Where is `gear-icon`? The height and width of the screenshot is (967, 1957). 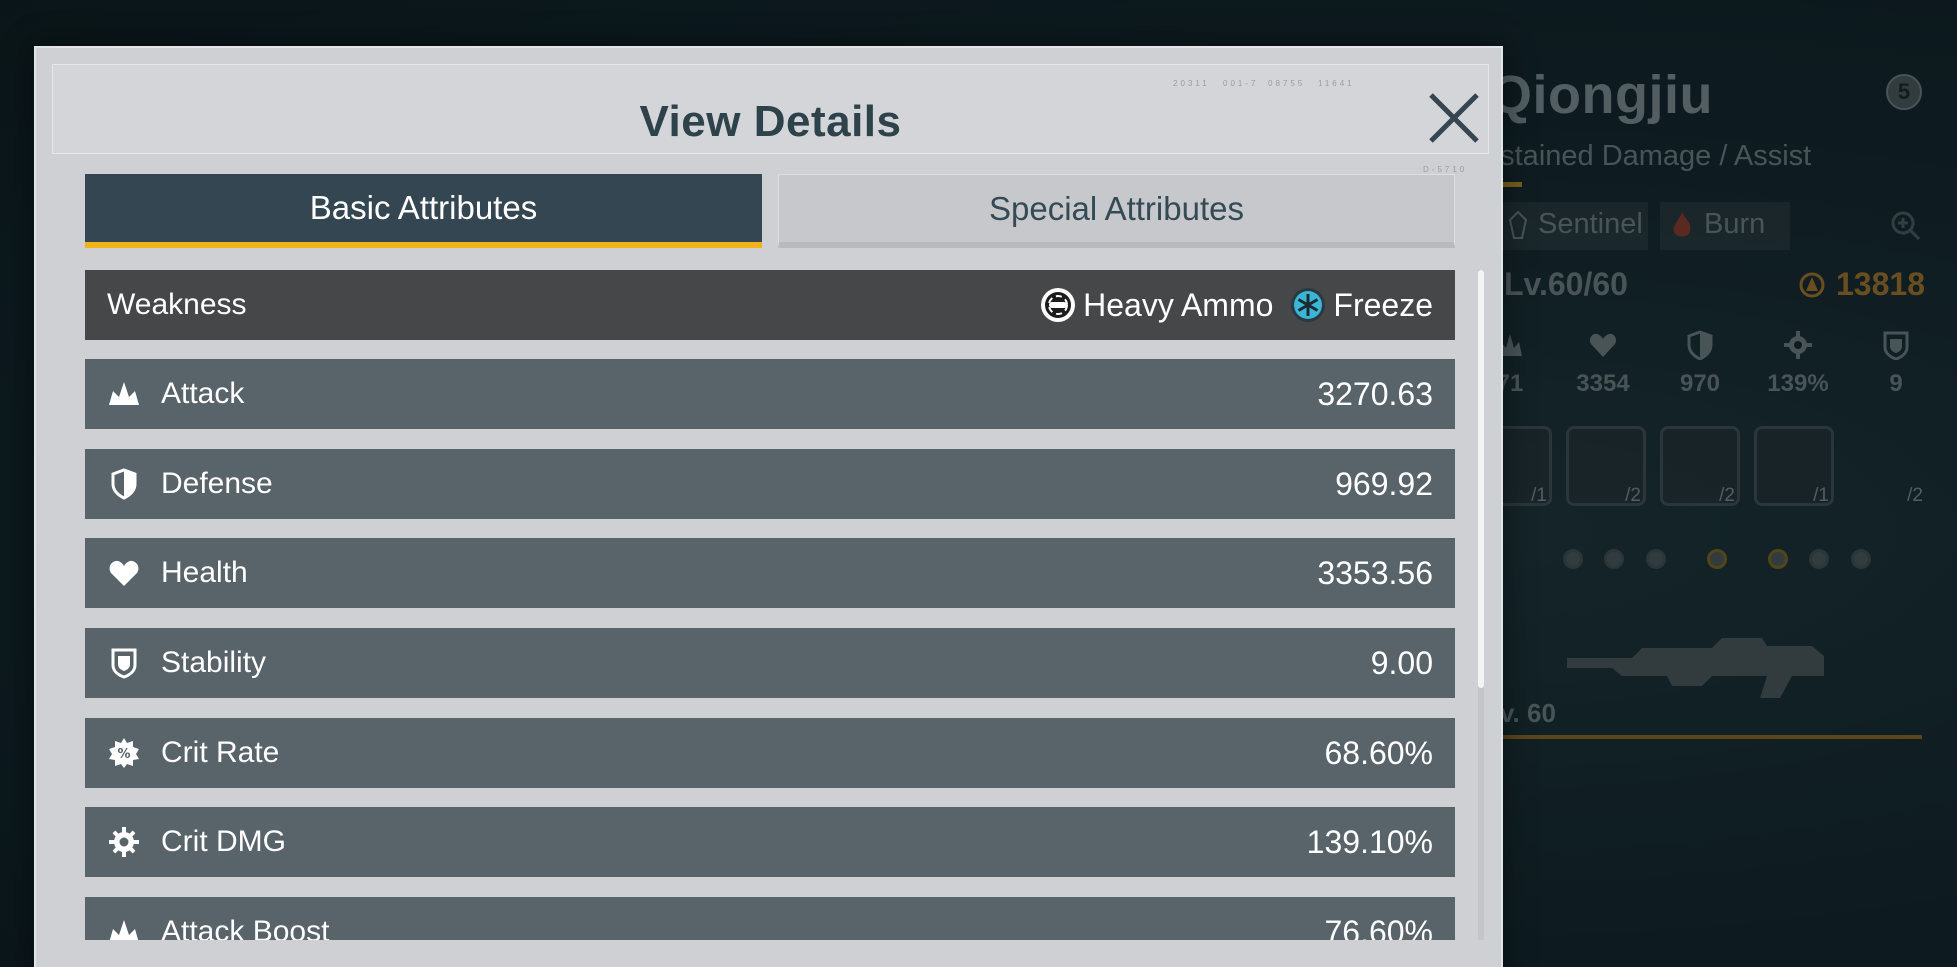
gear-icon is located at coordinates (124, 842).